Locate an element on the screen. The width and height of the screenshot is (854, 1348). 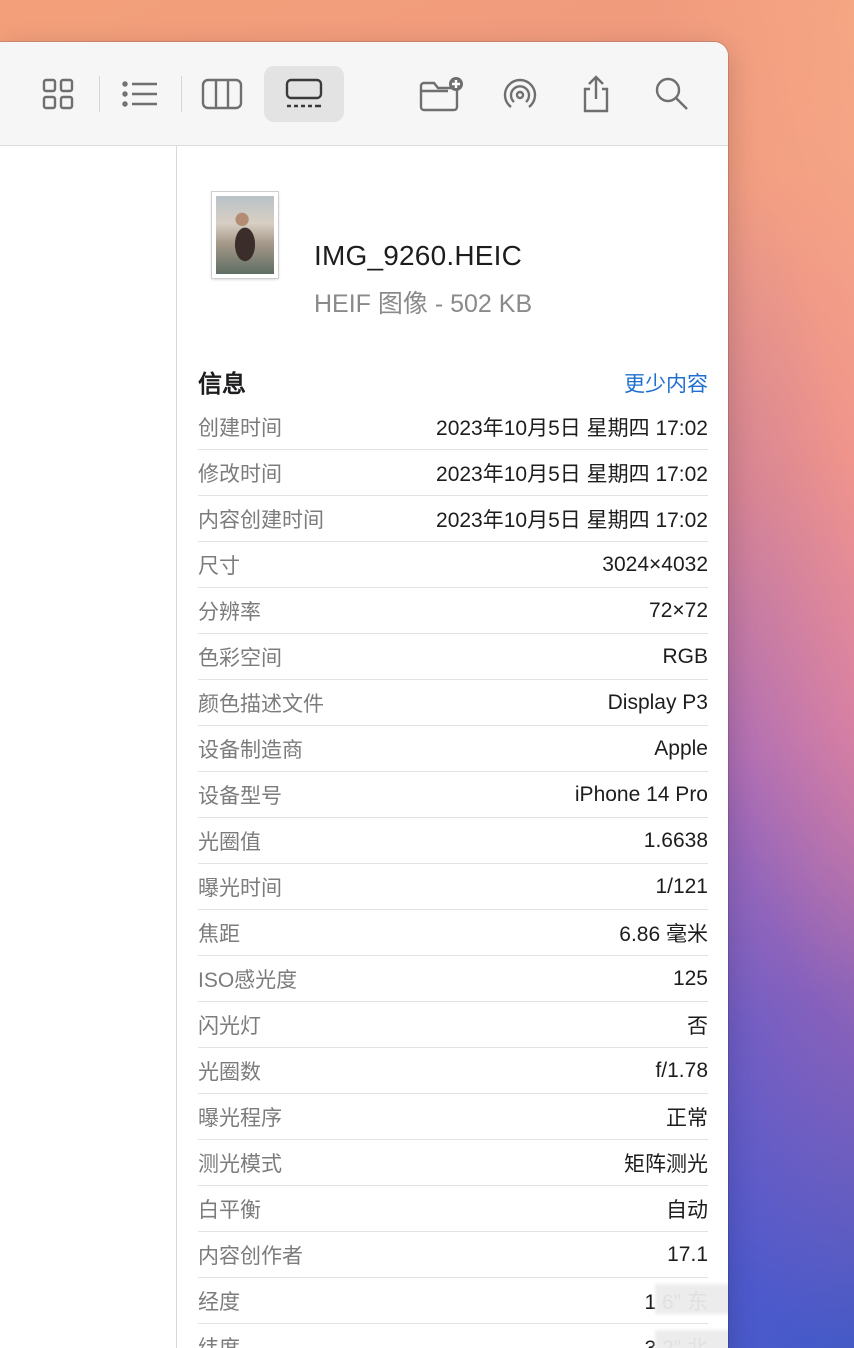
columns-icon is located at coordinates (222, 94).